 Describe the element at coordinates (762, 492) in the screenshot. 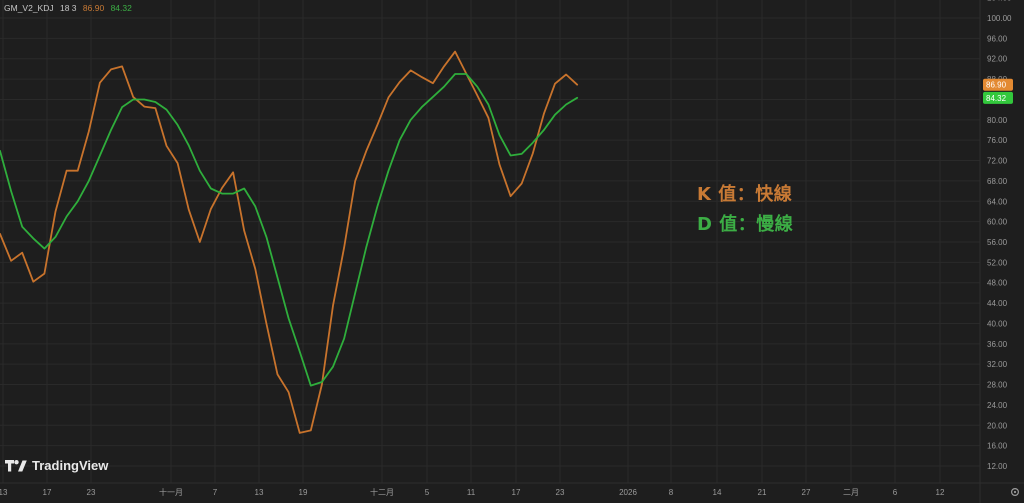

I see `x-tick-label: 21` at that location.